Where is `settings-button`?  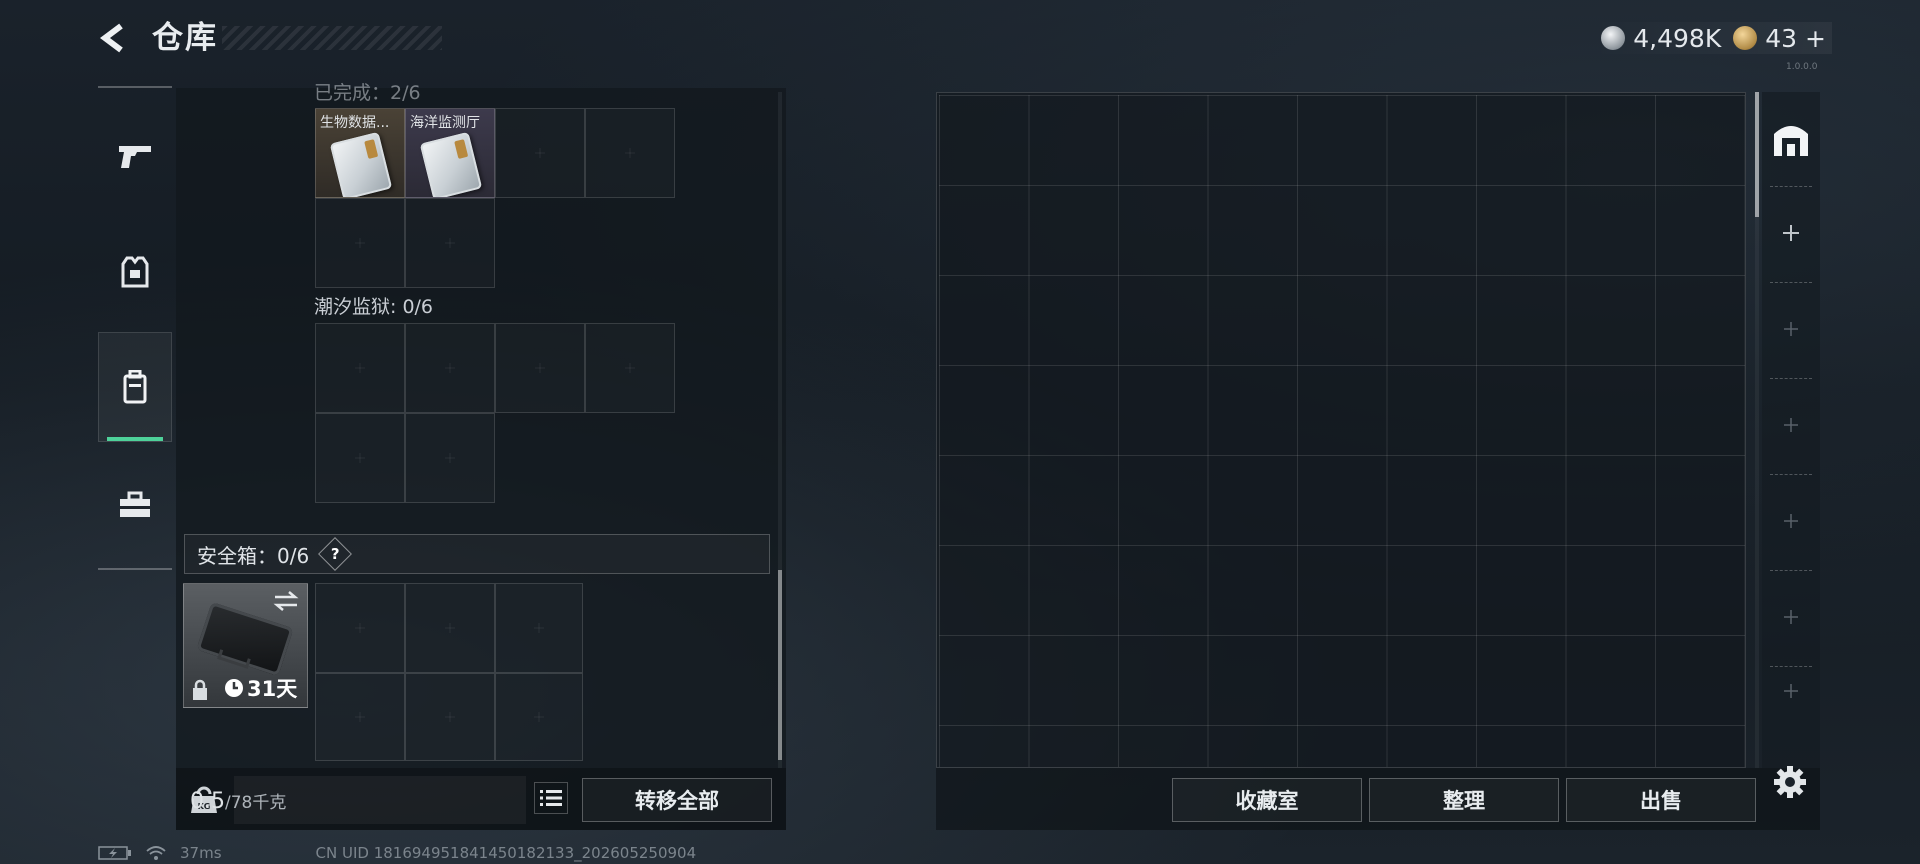
settings-button is located at coordinates (1790, 782).